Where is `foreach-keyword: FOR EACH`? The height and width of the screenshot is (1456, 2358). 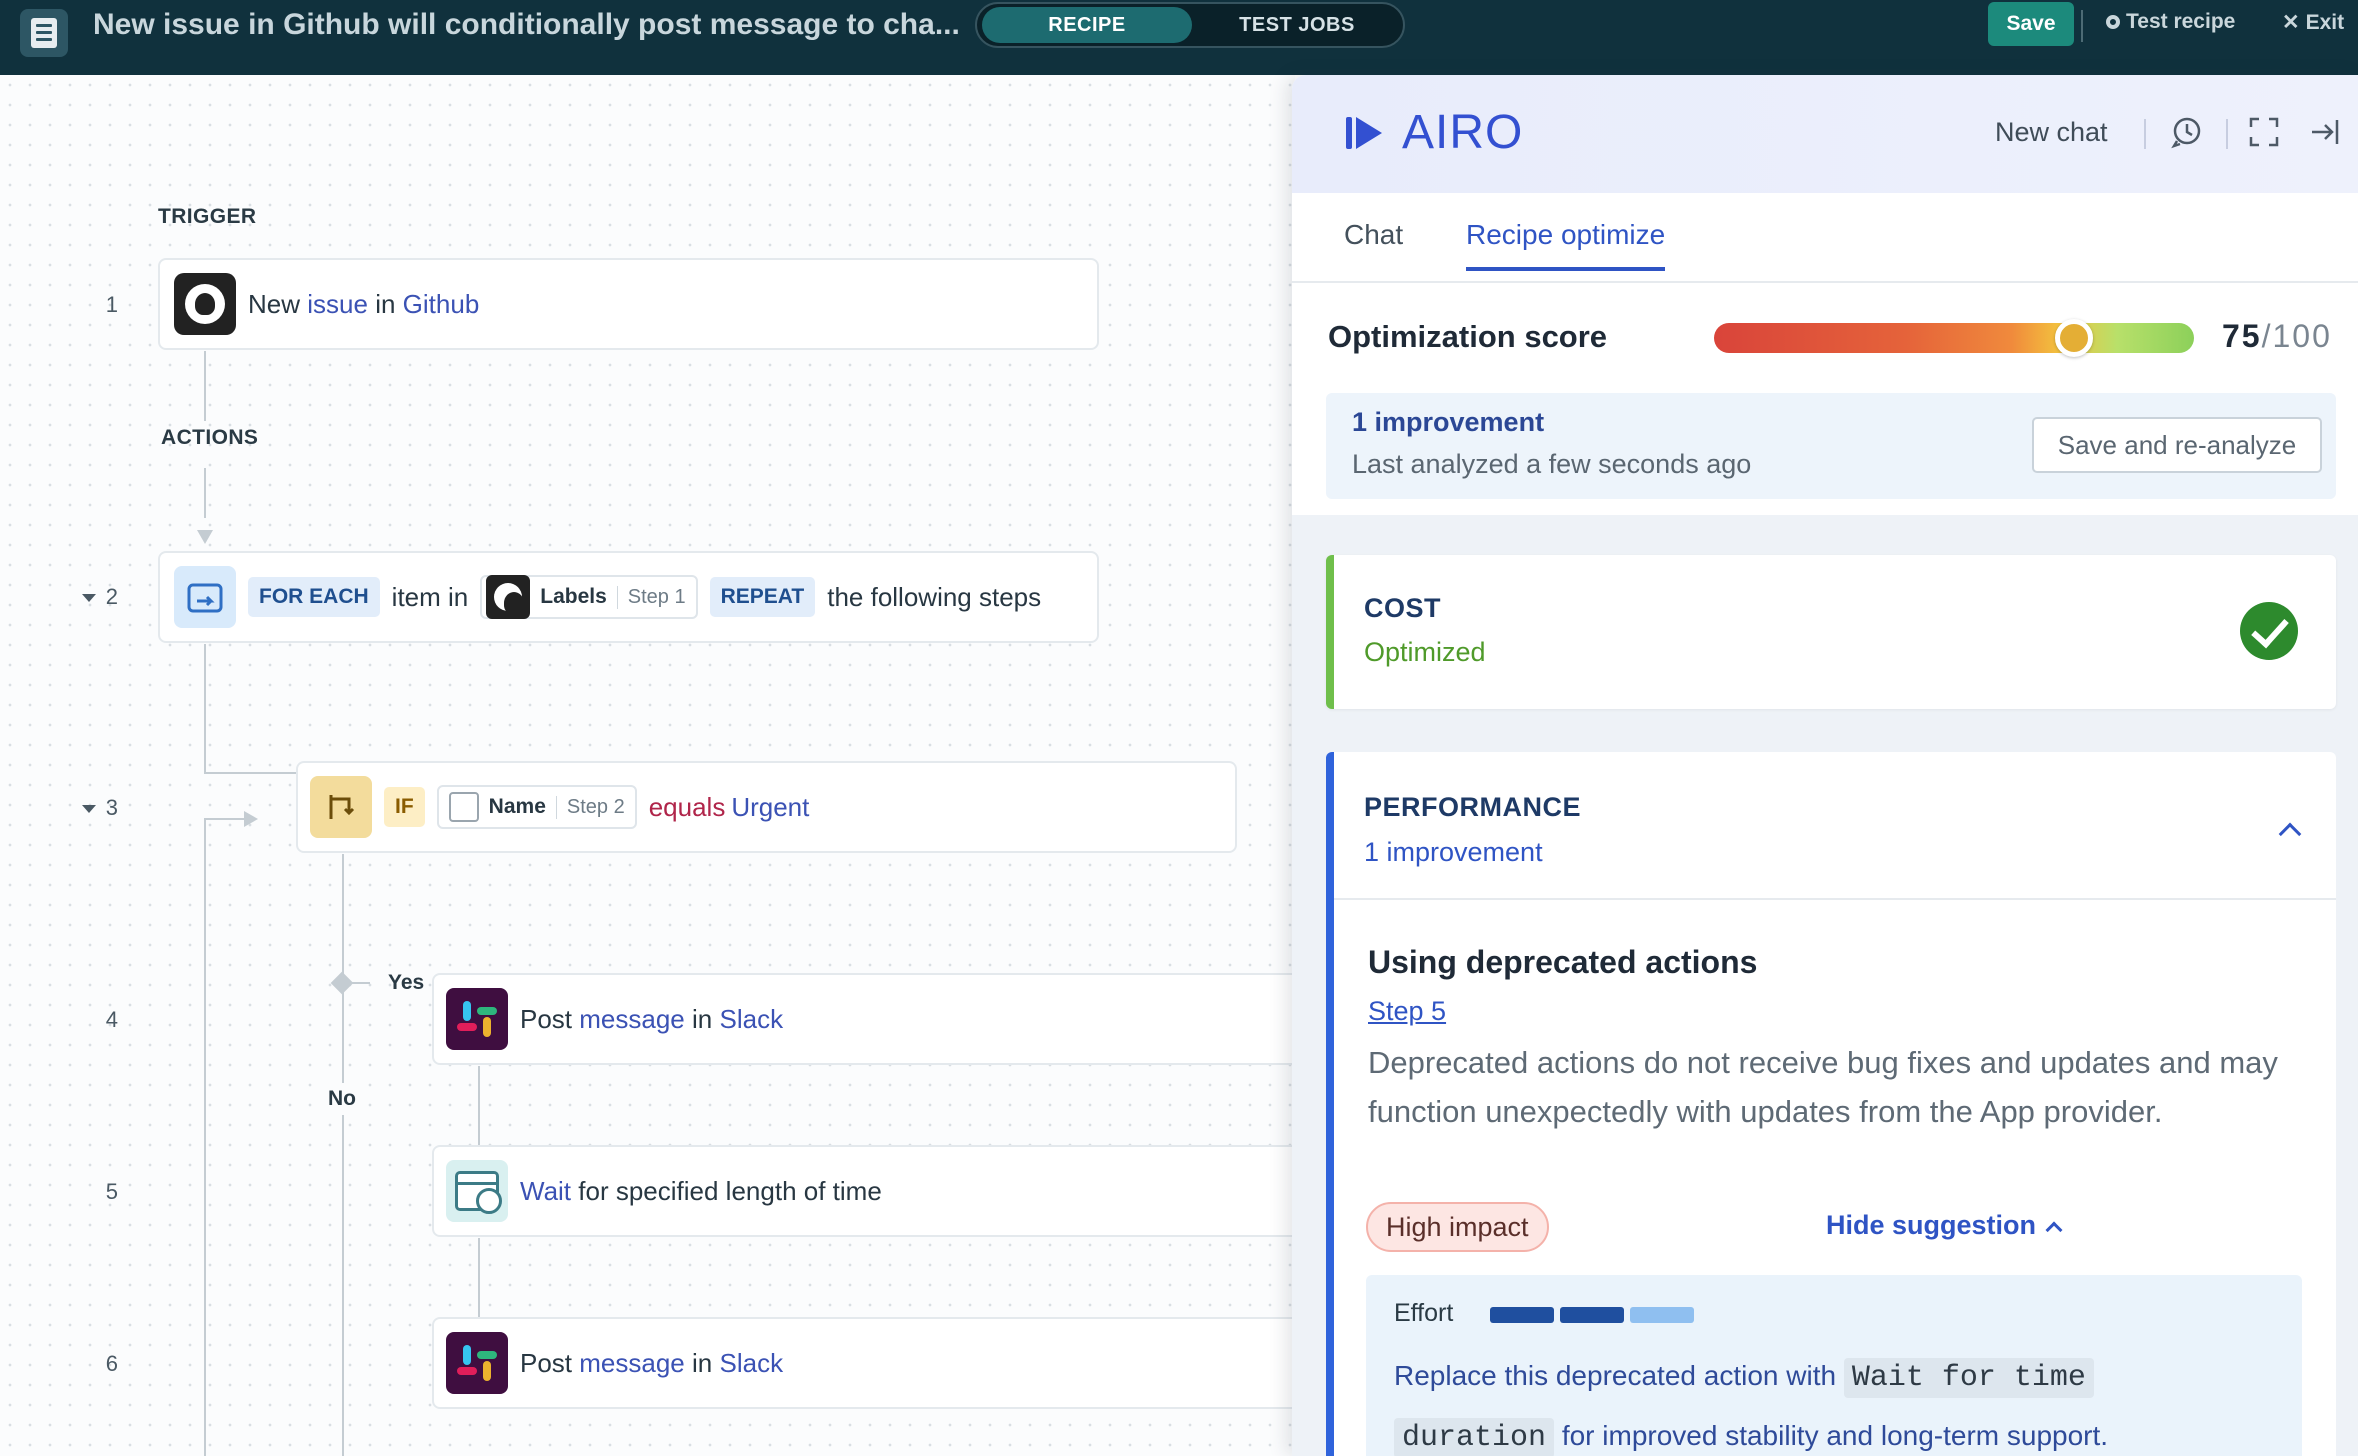 foreach-keyword: FOR EACH is located at coordinates (314, 597).